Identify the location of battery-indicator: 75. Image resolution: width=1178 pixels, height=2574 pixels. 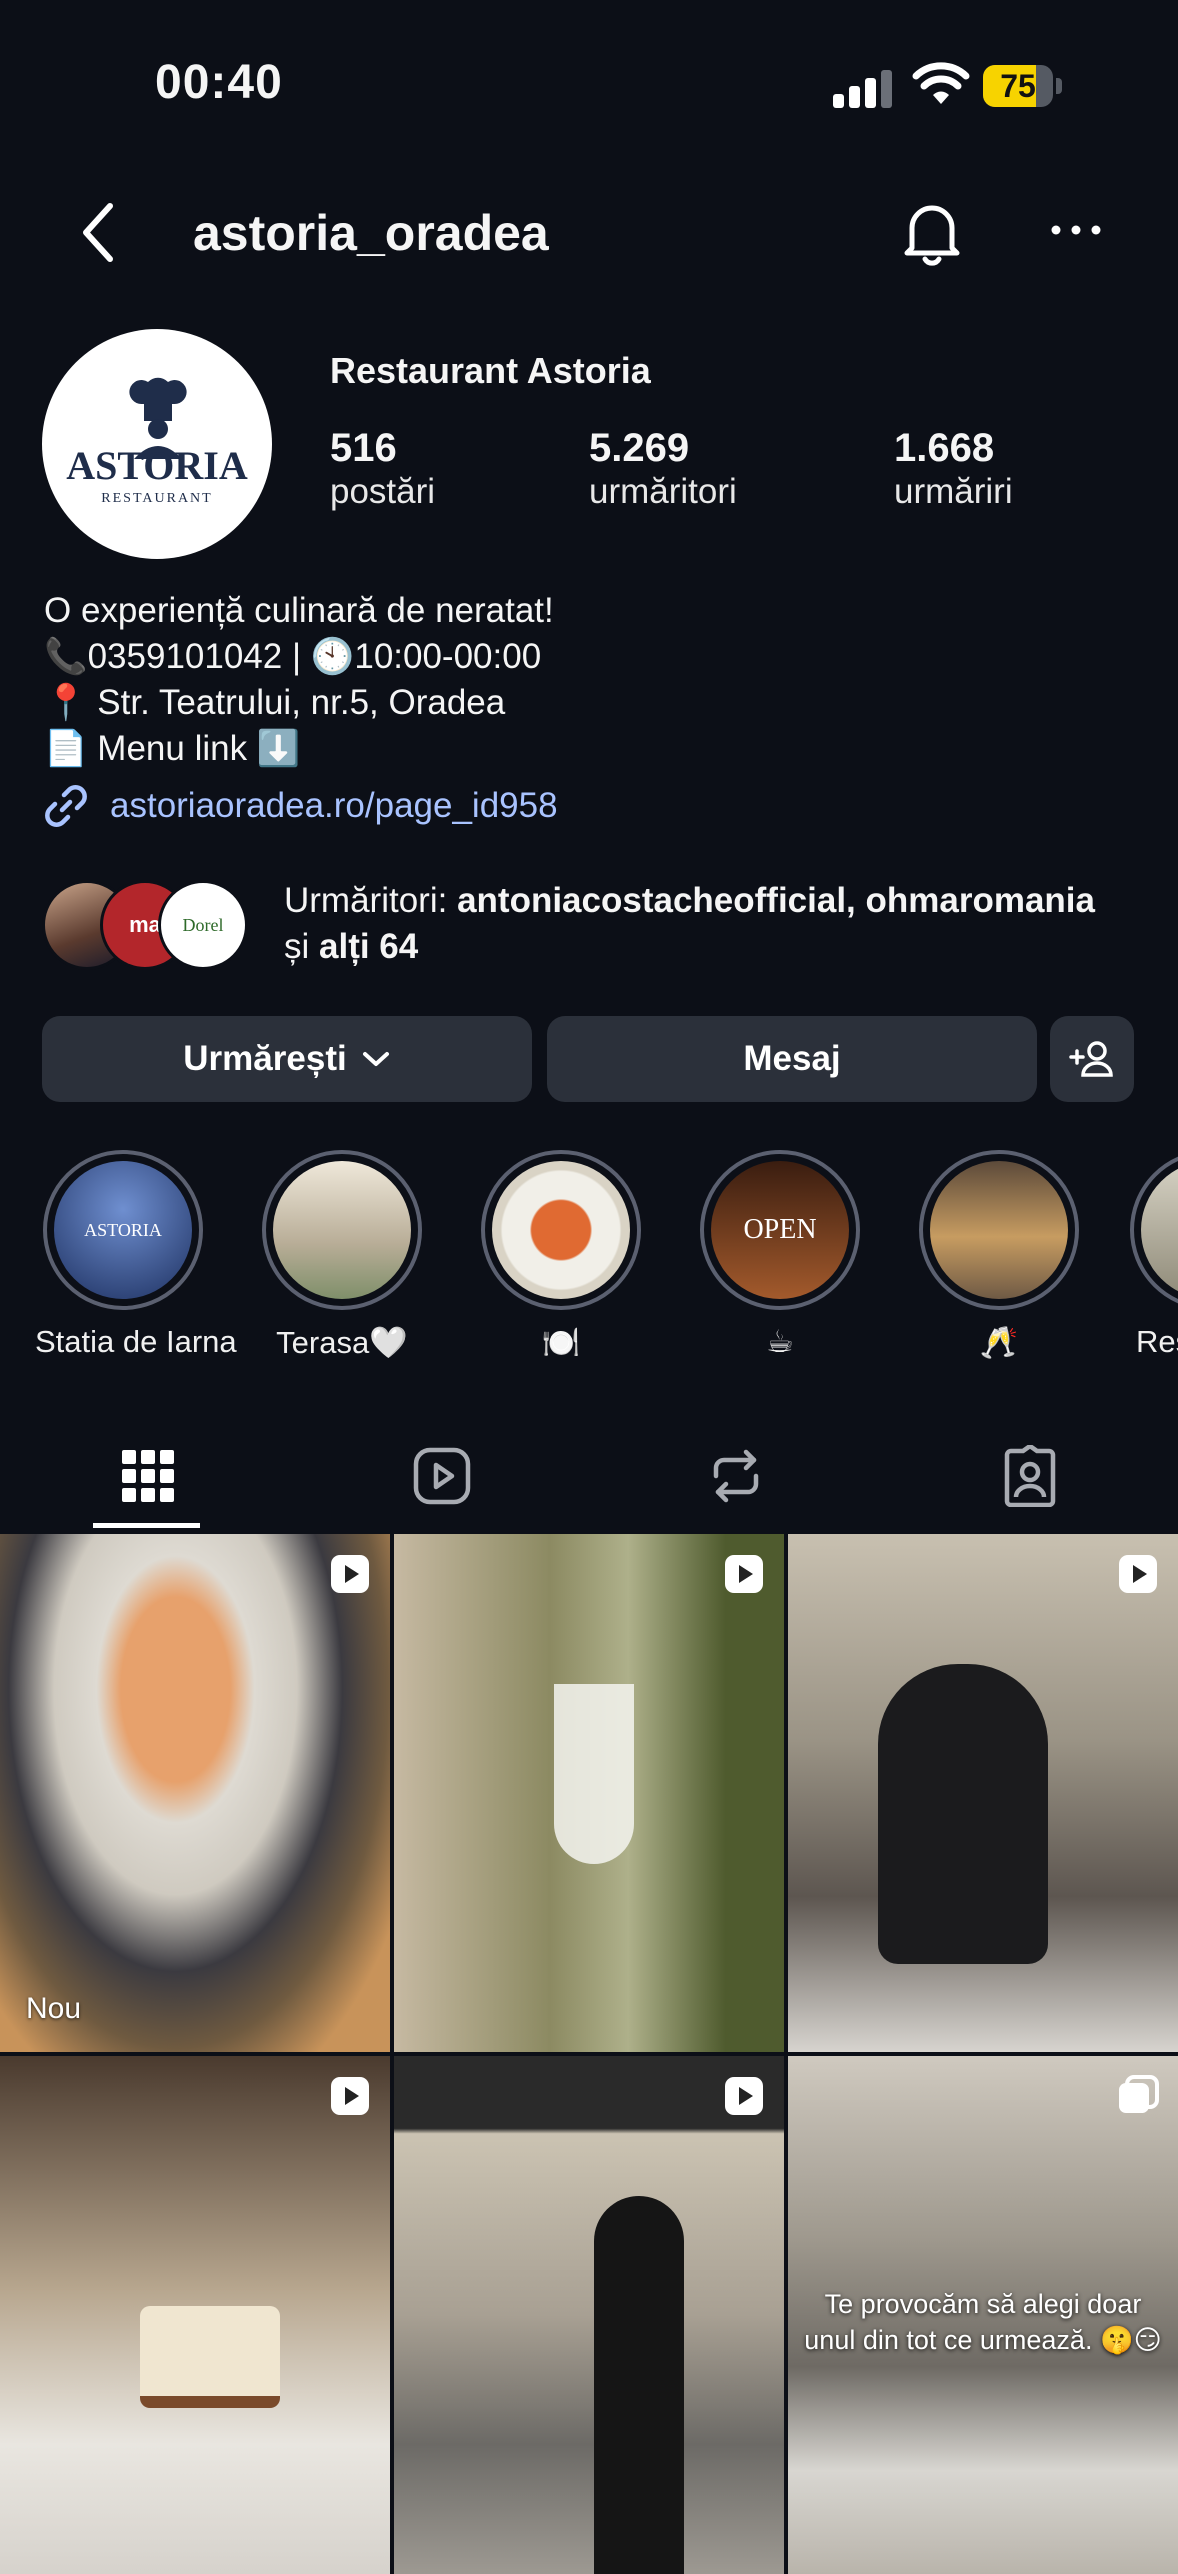
(1023, 86).